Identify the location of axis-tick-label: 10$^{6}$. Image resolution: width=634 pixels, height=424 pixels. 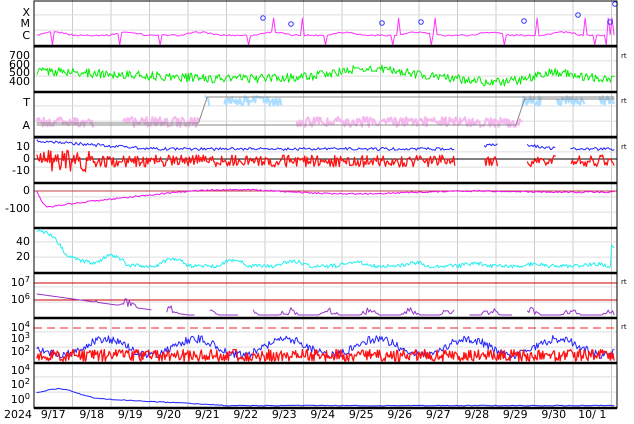
(20, 299).